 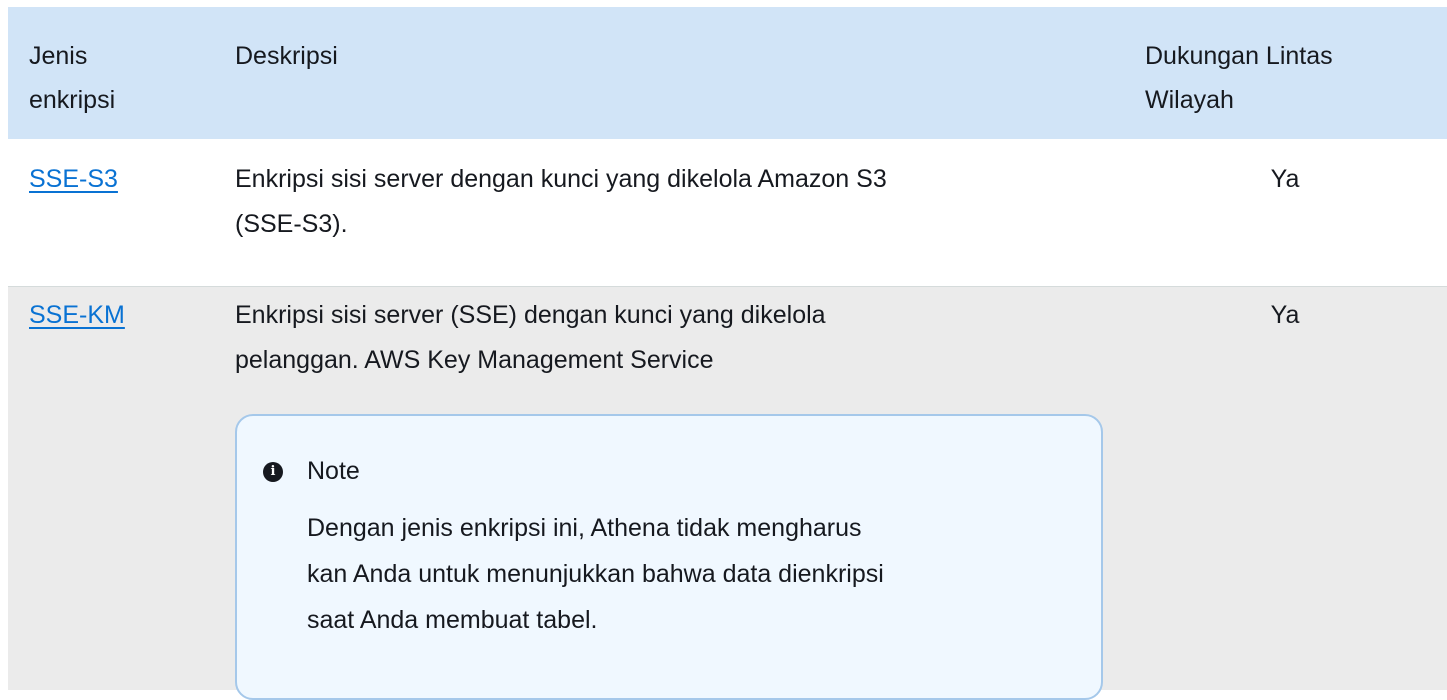 What do you see at coordinates (1189, 100) in the screenshot?
I see `header-cross-region-line2: Wilayah` at bounding box center [1189, 100].